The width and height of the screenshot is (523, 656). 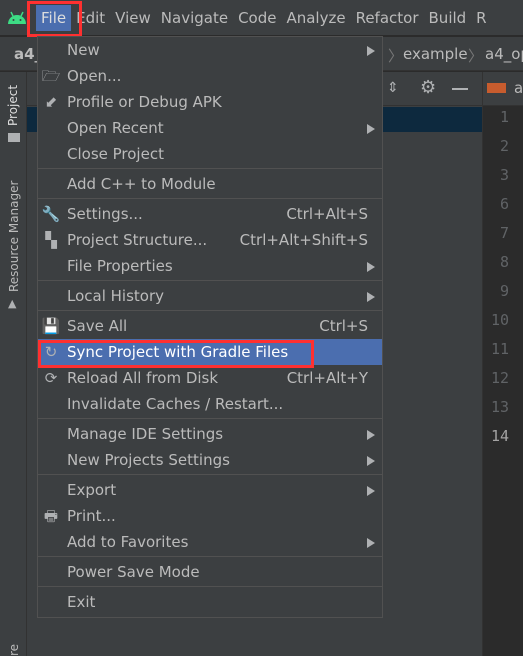 I want to click on shapes-icon: ▲, so click(x=12, y=303).